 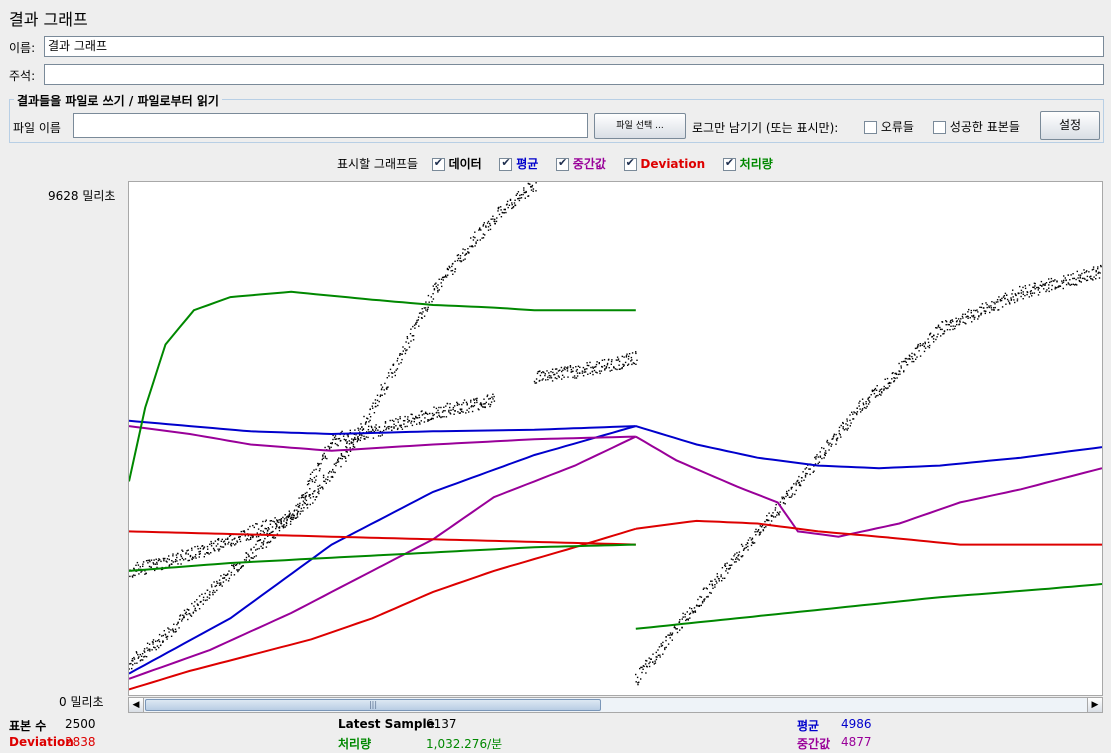 I want to click on legend-throughput-label: 처리량, so click(x=756, y=164).